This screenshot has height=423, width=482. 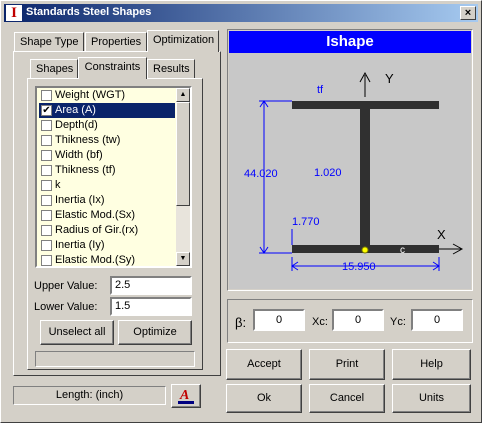 What do you see at coordinates (261, 174) in the screenshot?
I see `depth-label: 44.020` at bounding box center [261, 174].